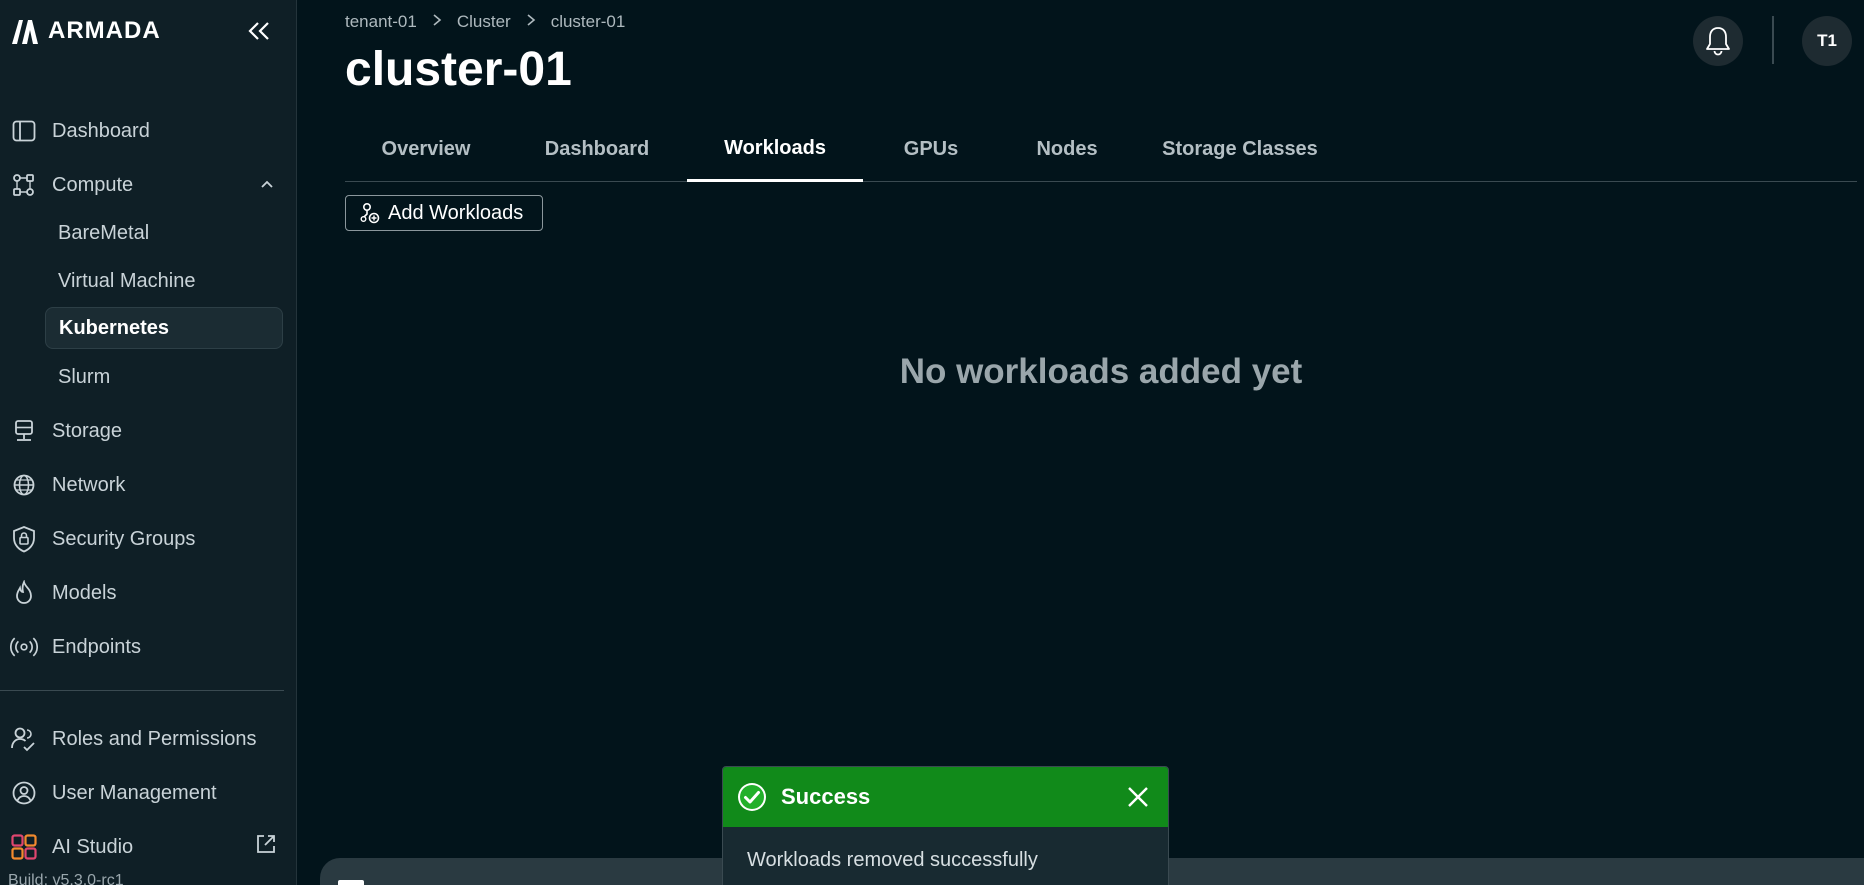 Image resolution: width=1864 pixels, height=885 pixels. Describe the element at coordinates (134, 792) in the screenshot. I see `sidebar-item-label: User Management` at that location.